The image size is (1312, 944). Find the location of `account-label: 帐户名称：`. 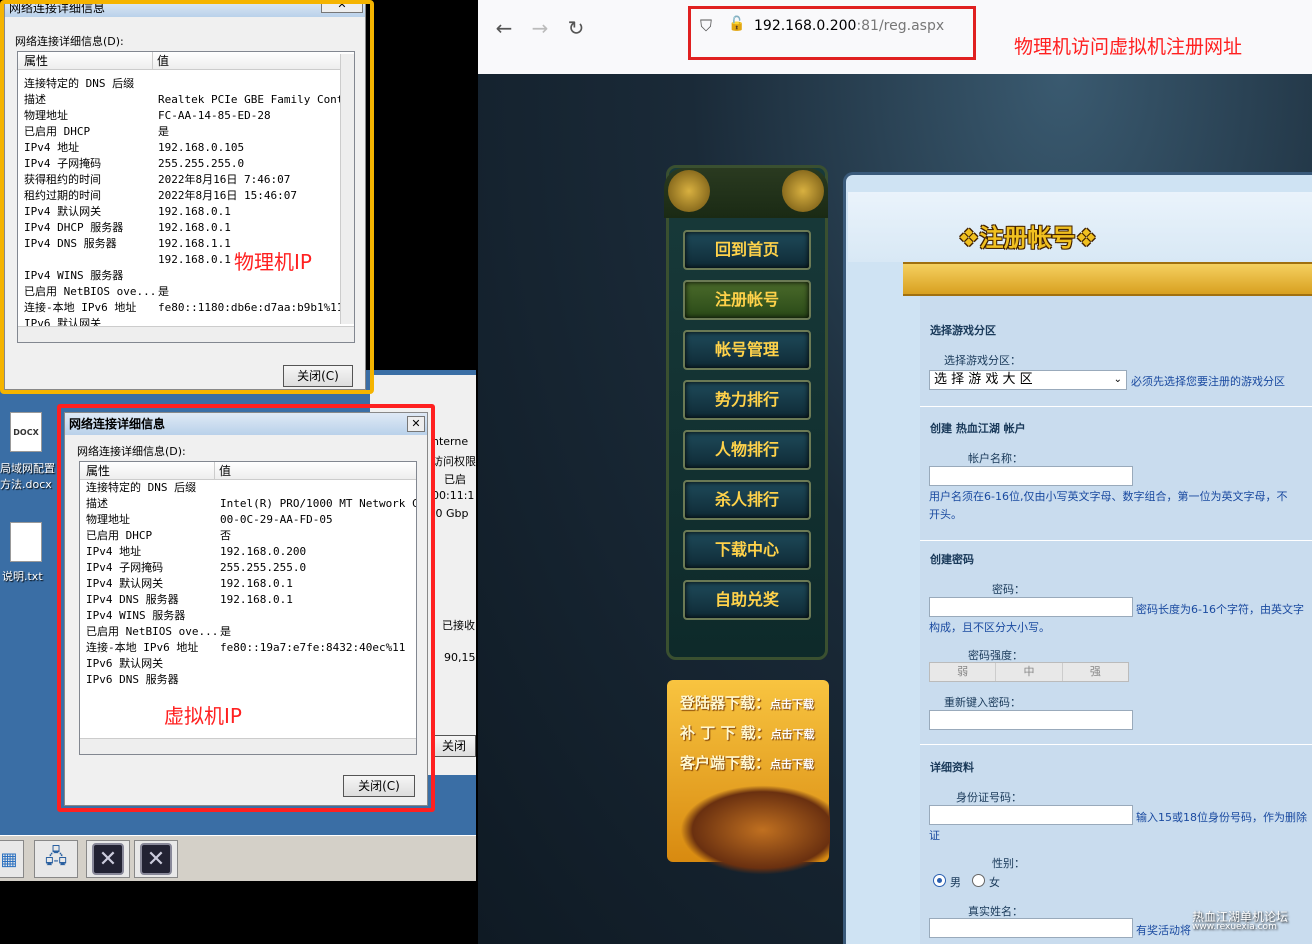

account-label: 帐户名称： is located at coordinates (995, 458).